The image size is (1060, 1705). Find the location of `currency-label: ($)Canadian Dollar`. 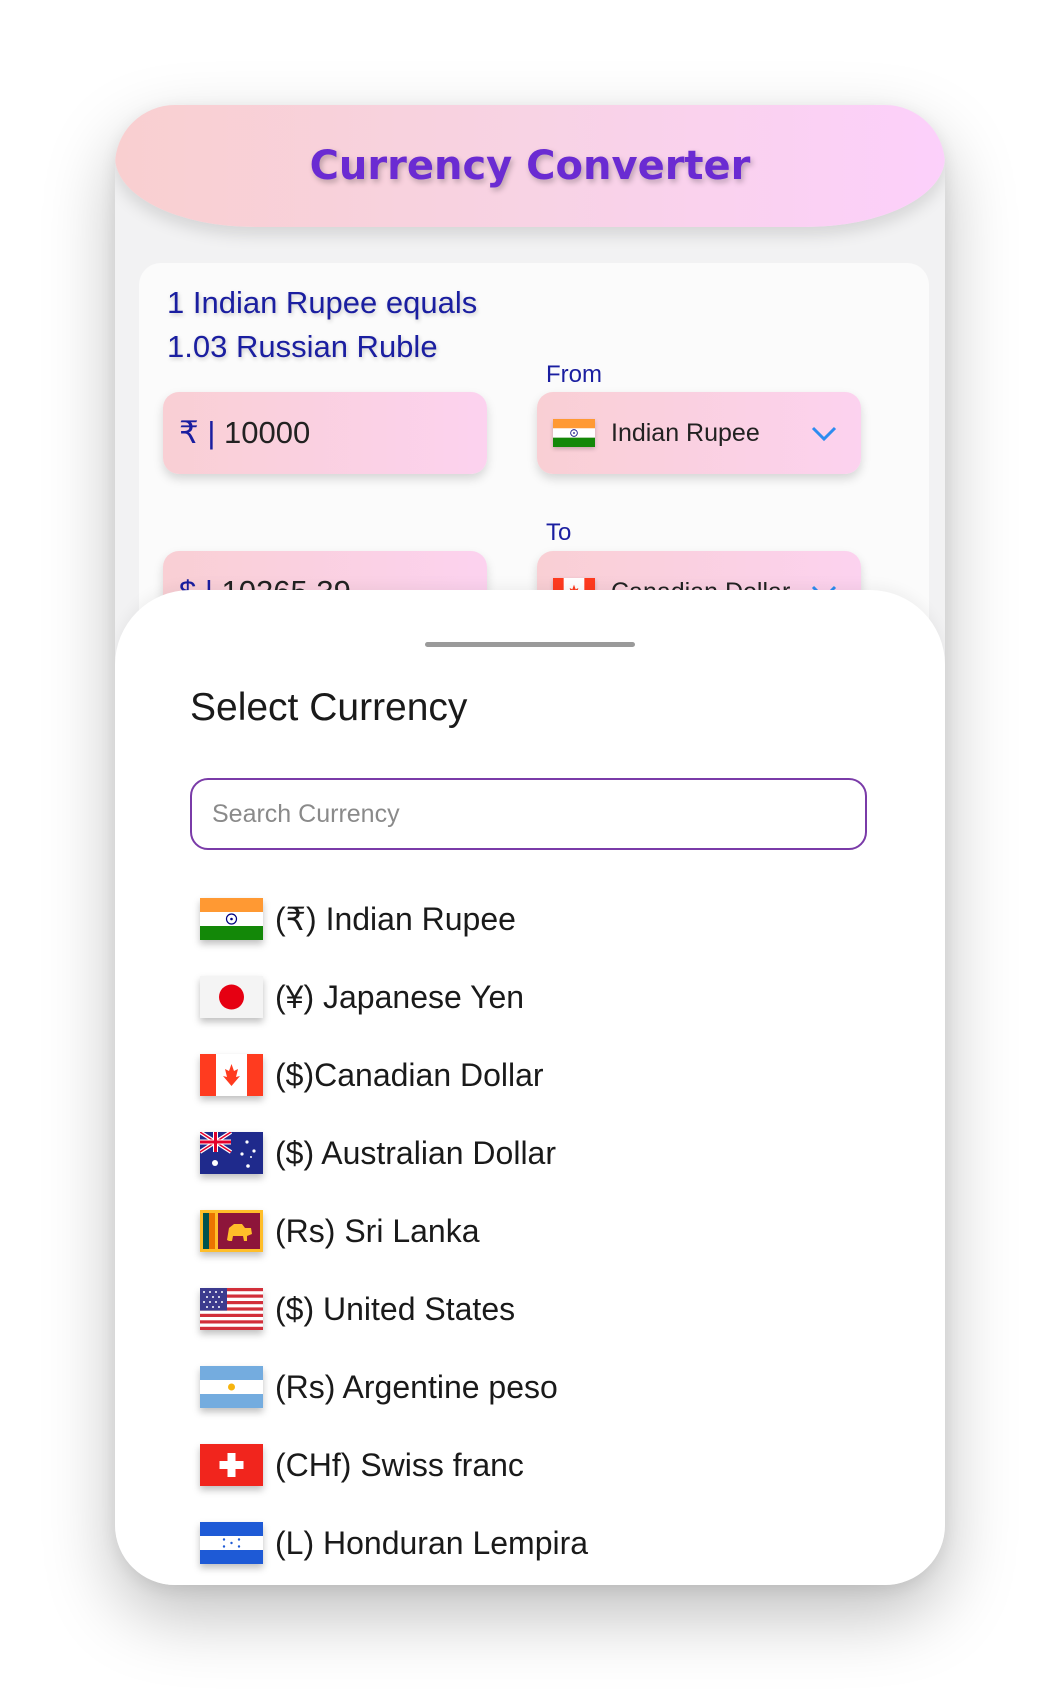

currency-label: ($)Canadian Dollar is located at coordinates (409, 1074).